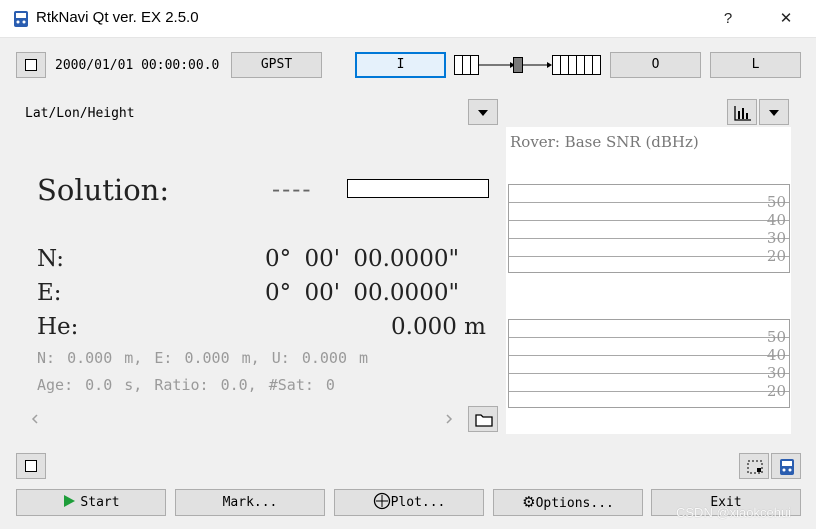  Describe the element at coordinates (103, 190) in the screenshot. I see `solution-label: Solution:` at that location.